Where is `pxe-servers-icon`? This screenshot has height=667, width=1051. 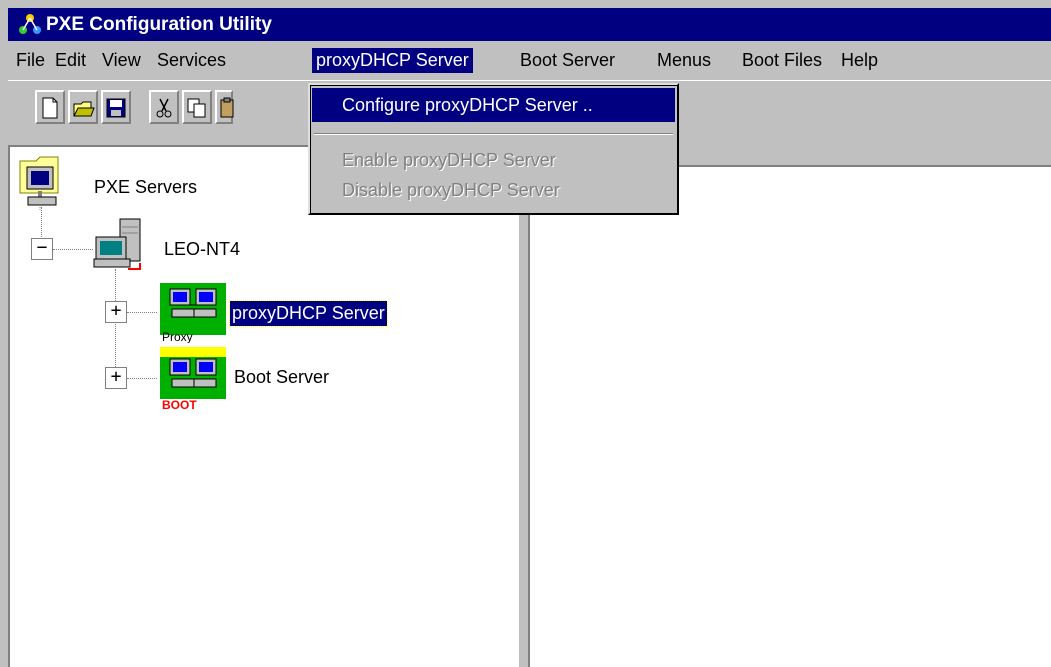 pxe-servers-icon is located at coordinates (39, 183).